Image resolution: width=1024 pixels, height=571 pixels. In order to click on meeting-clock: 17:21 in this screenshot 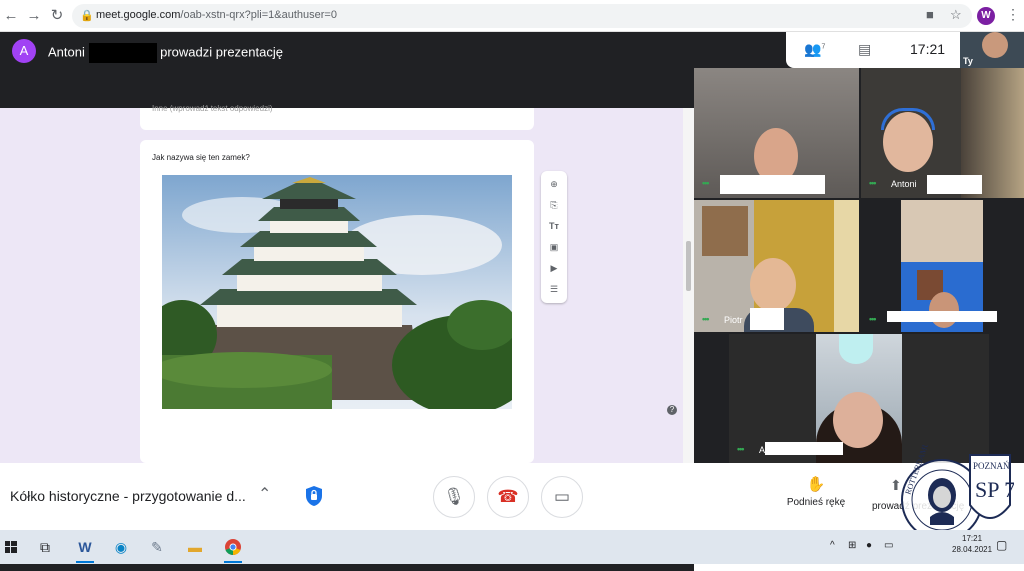, I will do `click(928, 49)`.